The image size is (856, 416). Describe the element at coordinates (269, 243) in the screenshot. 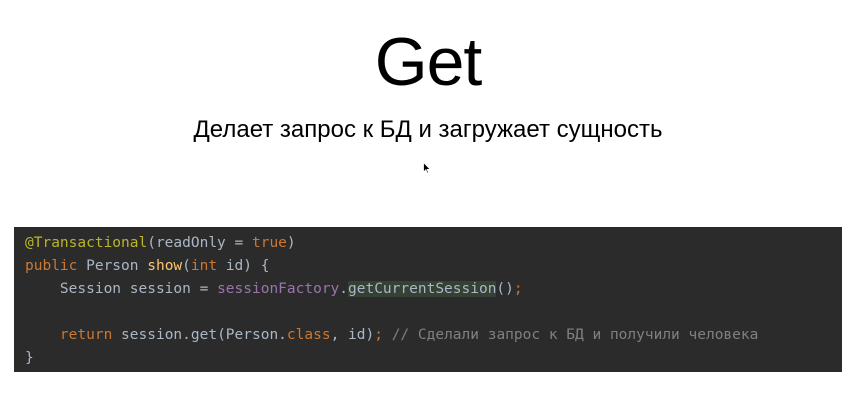

I see `true-keyword: true` at that location.